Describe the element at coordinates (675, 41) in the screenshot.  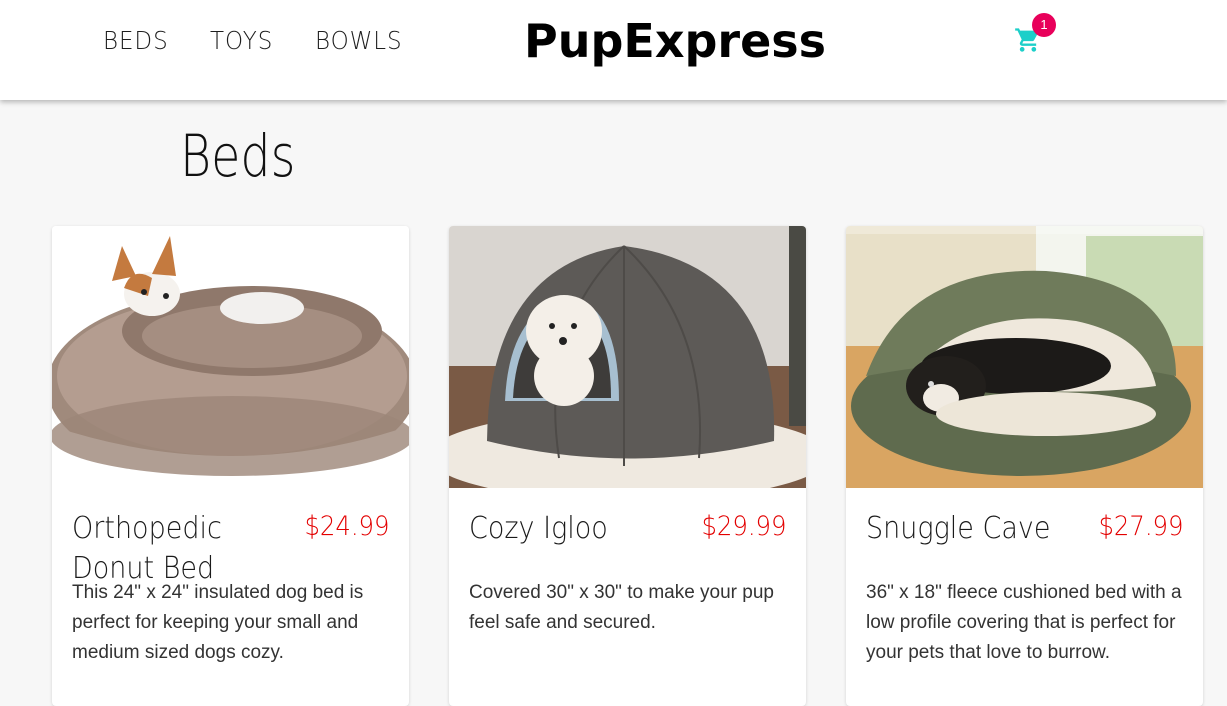
I see `brand-logo: PupExpress` at that location.